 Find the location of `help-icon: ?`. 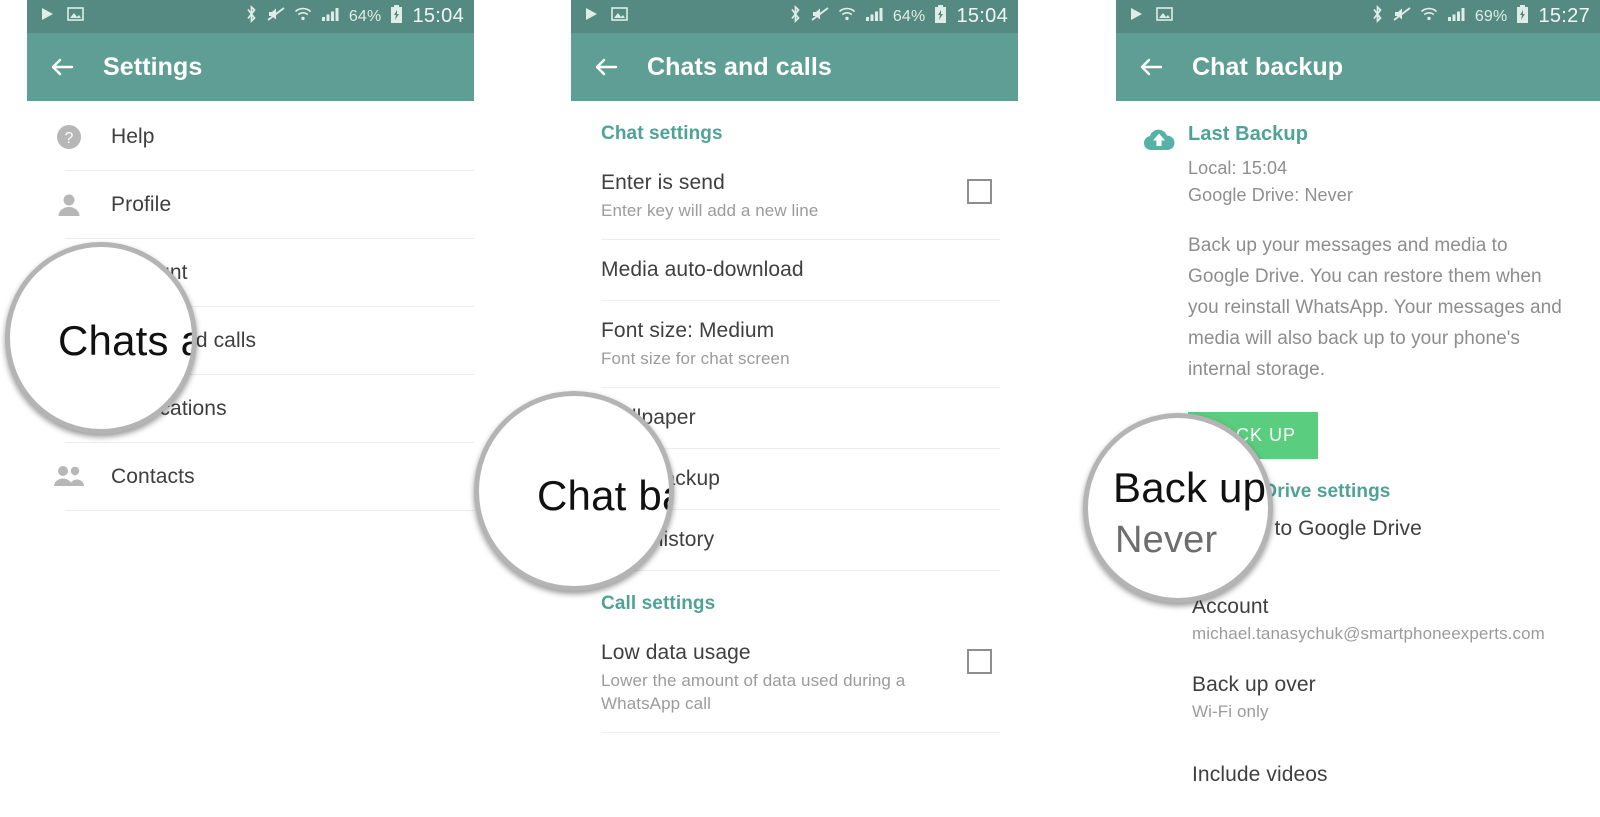

help-icon: ? is located at coordinates (69, 137).